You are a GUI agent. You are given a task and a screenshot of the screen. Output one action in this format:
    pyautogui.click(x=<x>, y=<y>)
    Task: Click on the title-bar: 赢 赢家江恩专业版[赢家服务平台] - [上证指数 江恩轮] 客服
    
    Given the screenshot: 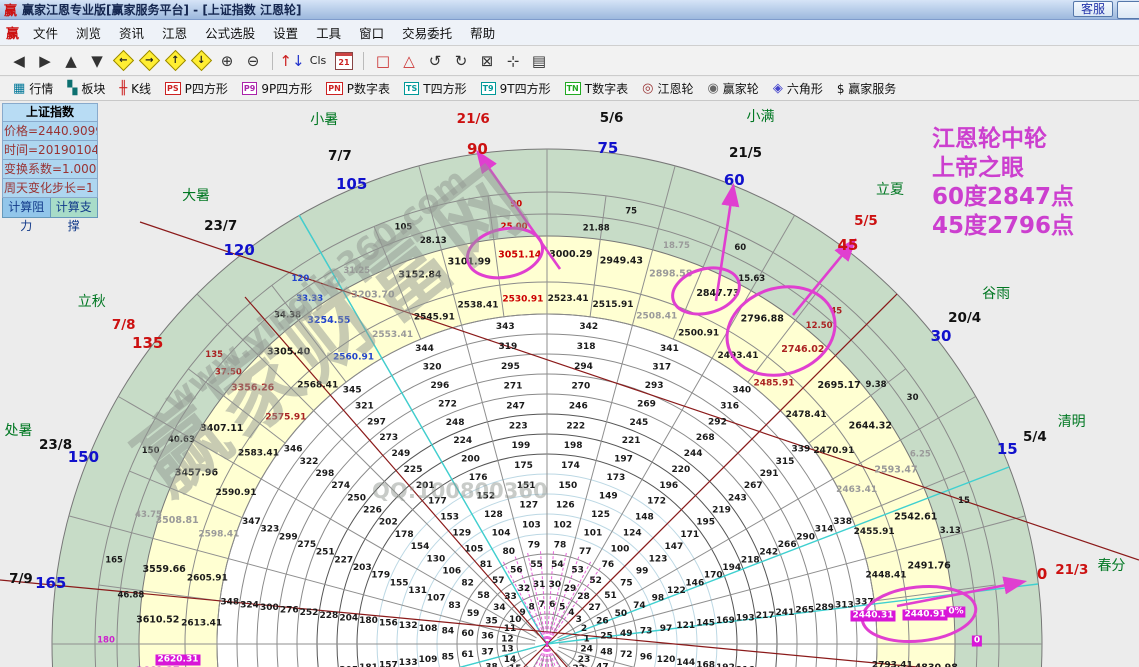 What is the action you would take?
    pyautogui.click(x=569, y=10)
    